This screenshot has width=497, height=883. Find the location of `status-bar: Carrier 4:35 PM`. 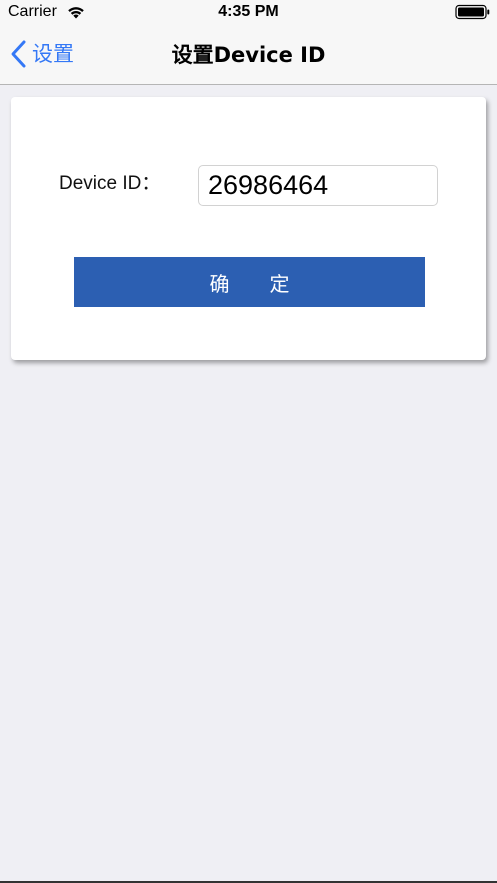

status-bar: Carrier 4:35 PM is located at coordinates (248, 13).